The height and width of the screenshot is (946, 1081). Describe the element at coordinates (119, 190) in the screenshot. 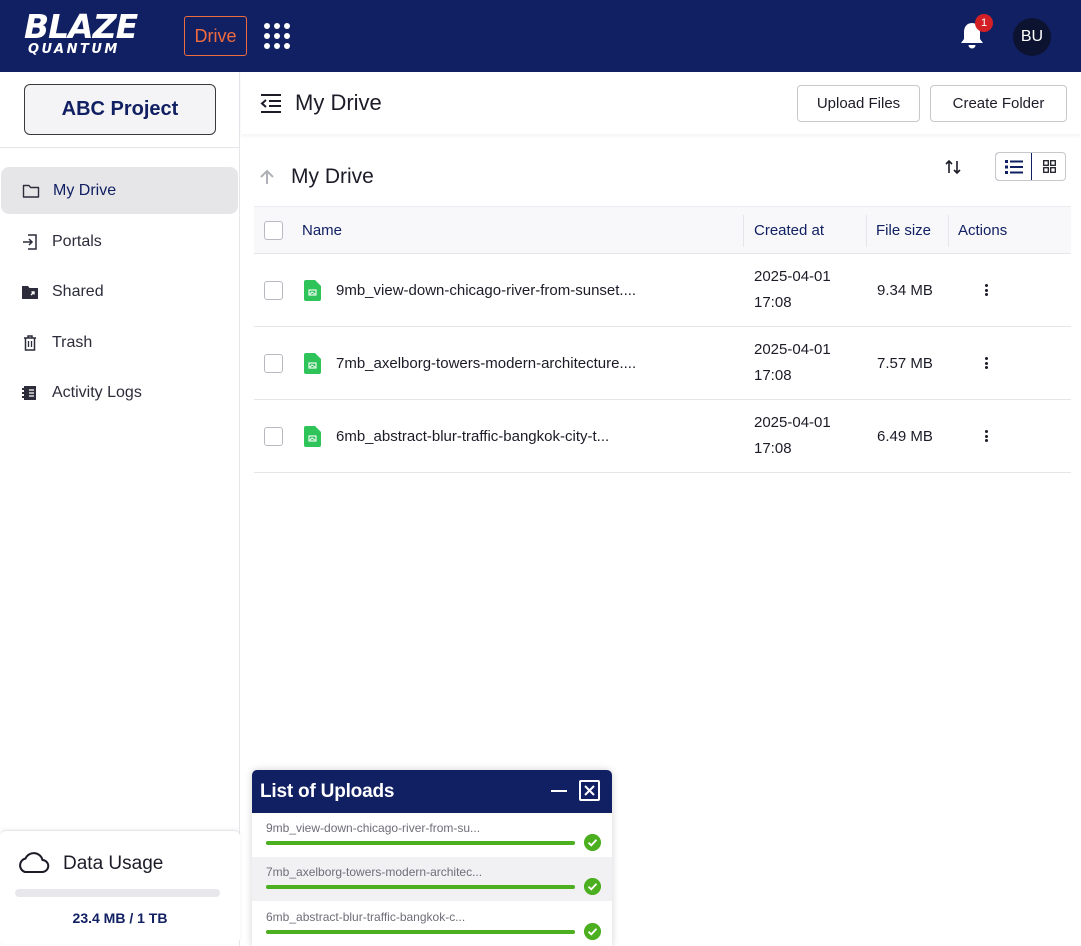

I see `sidebar-item-my-drive: My Drive` at that location.